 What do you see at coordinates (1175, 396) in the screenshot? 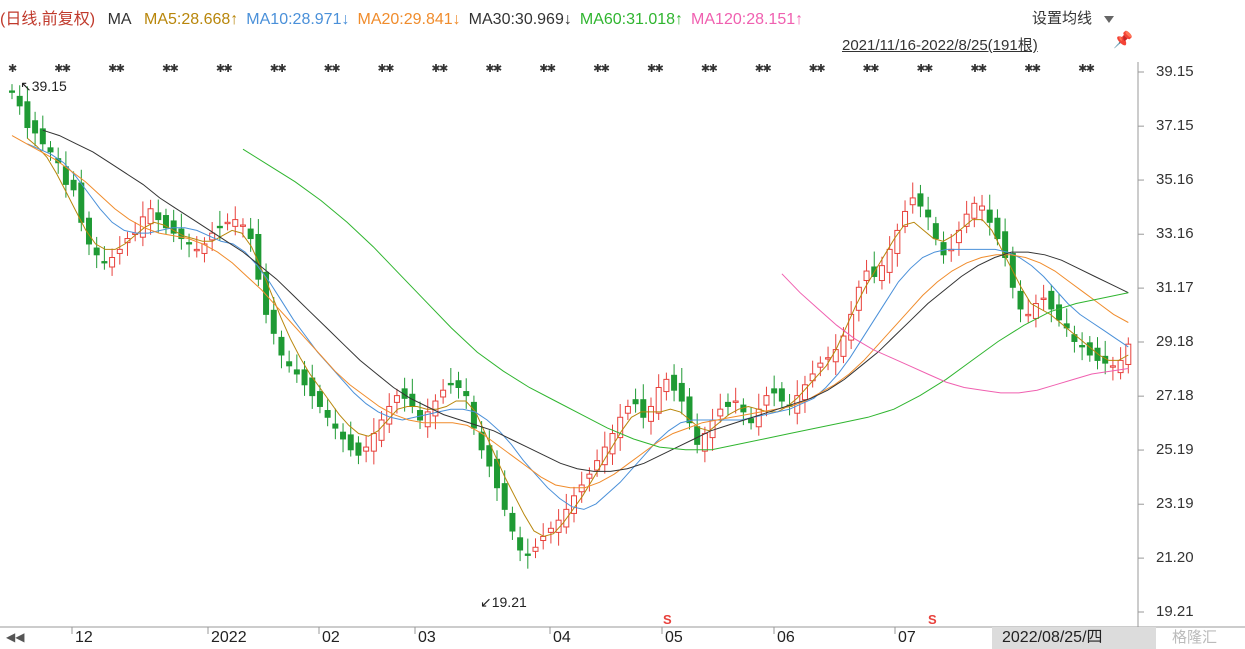
I see `y-tick-label: 27.18` at bounding box center [1175, 396].